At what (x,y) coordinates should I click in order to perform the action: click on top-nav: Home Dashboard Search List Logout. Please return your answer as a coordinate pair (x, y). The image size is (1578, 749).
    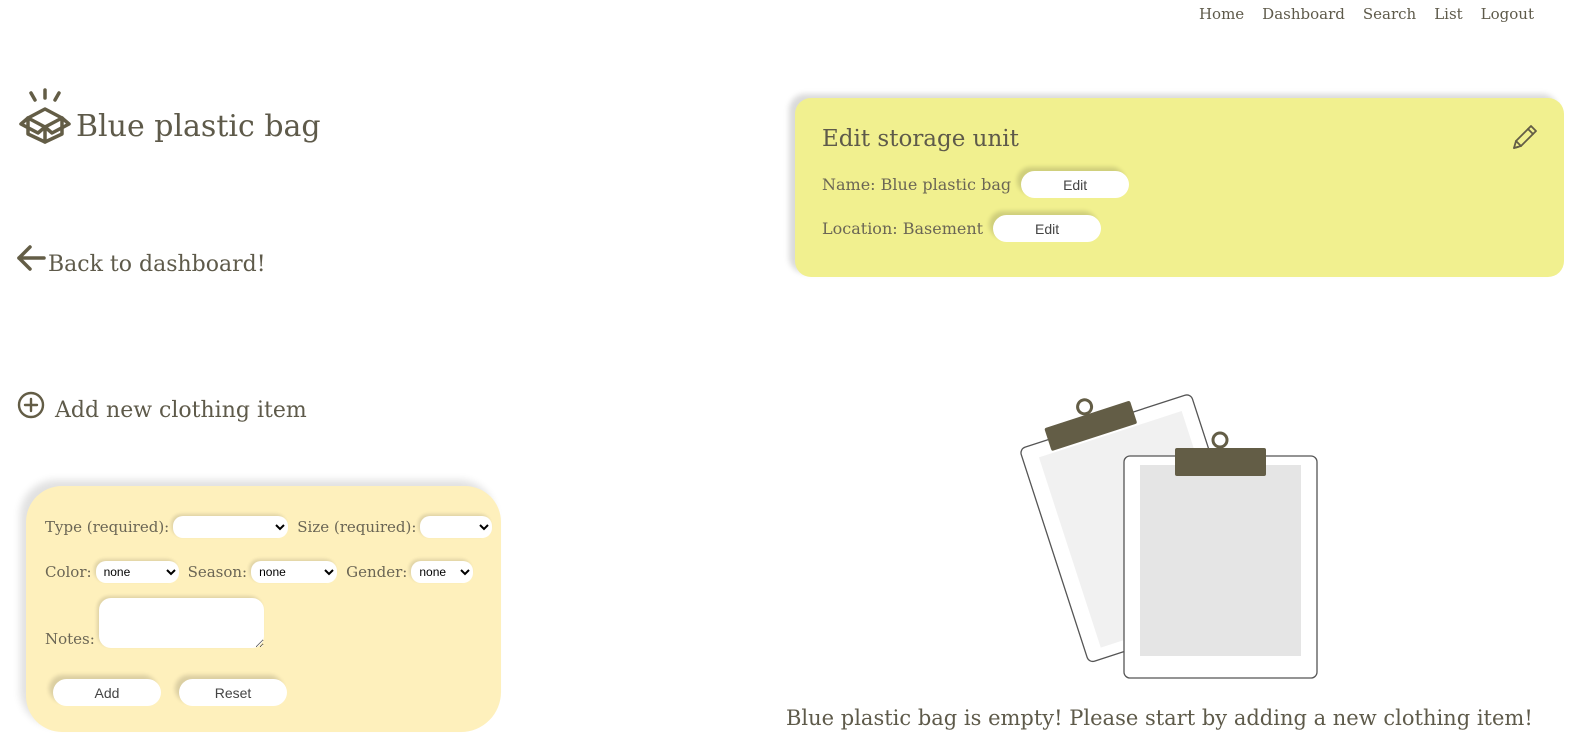
    Looking at the image, I should click on (1366, 14).